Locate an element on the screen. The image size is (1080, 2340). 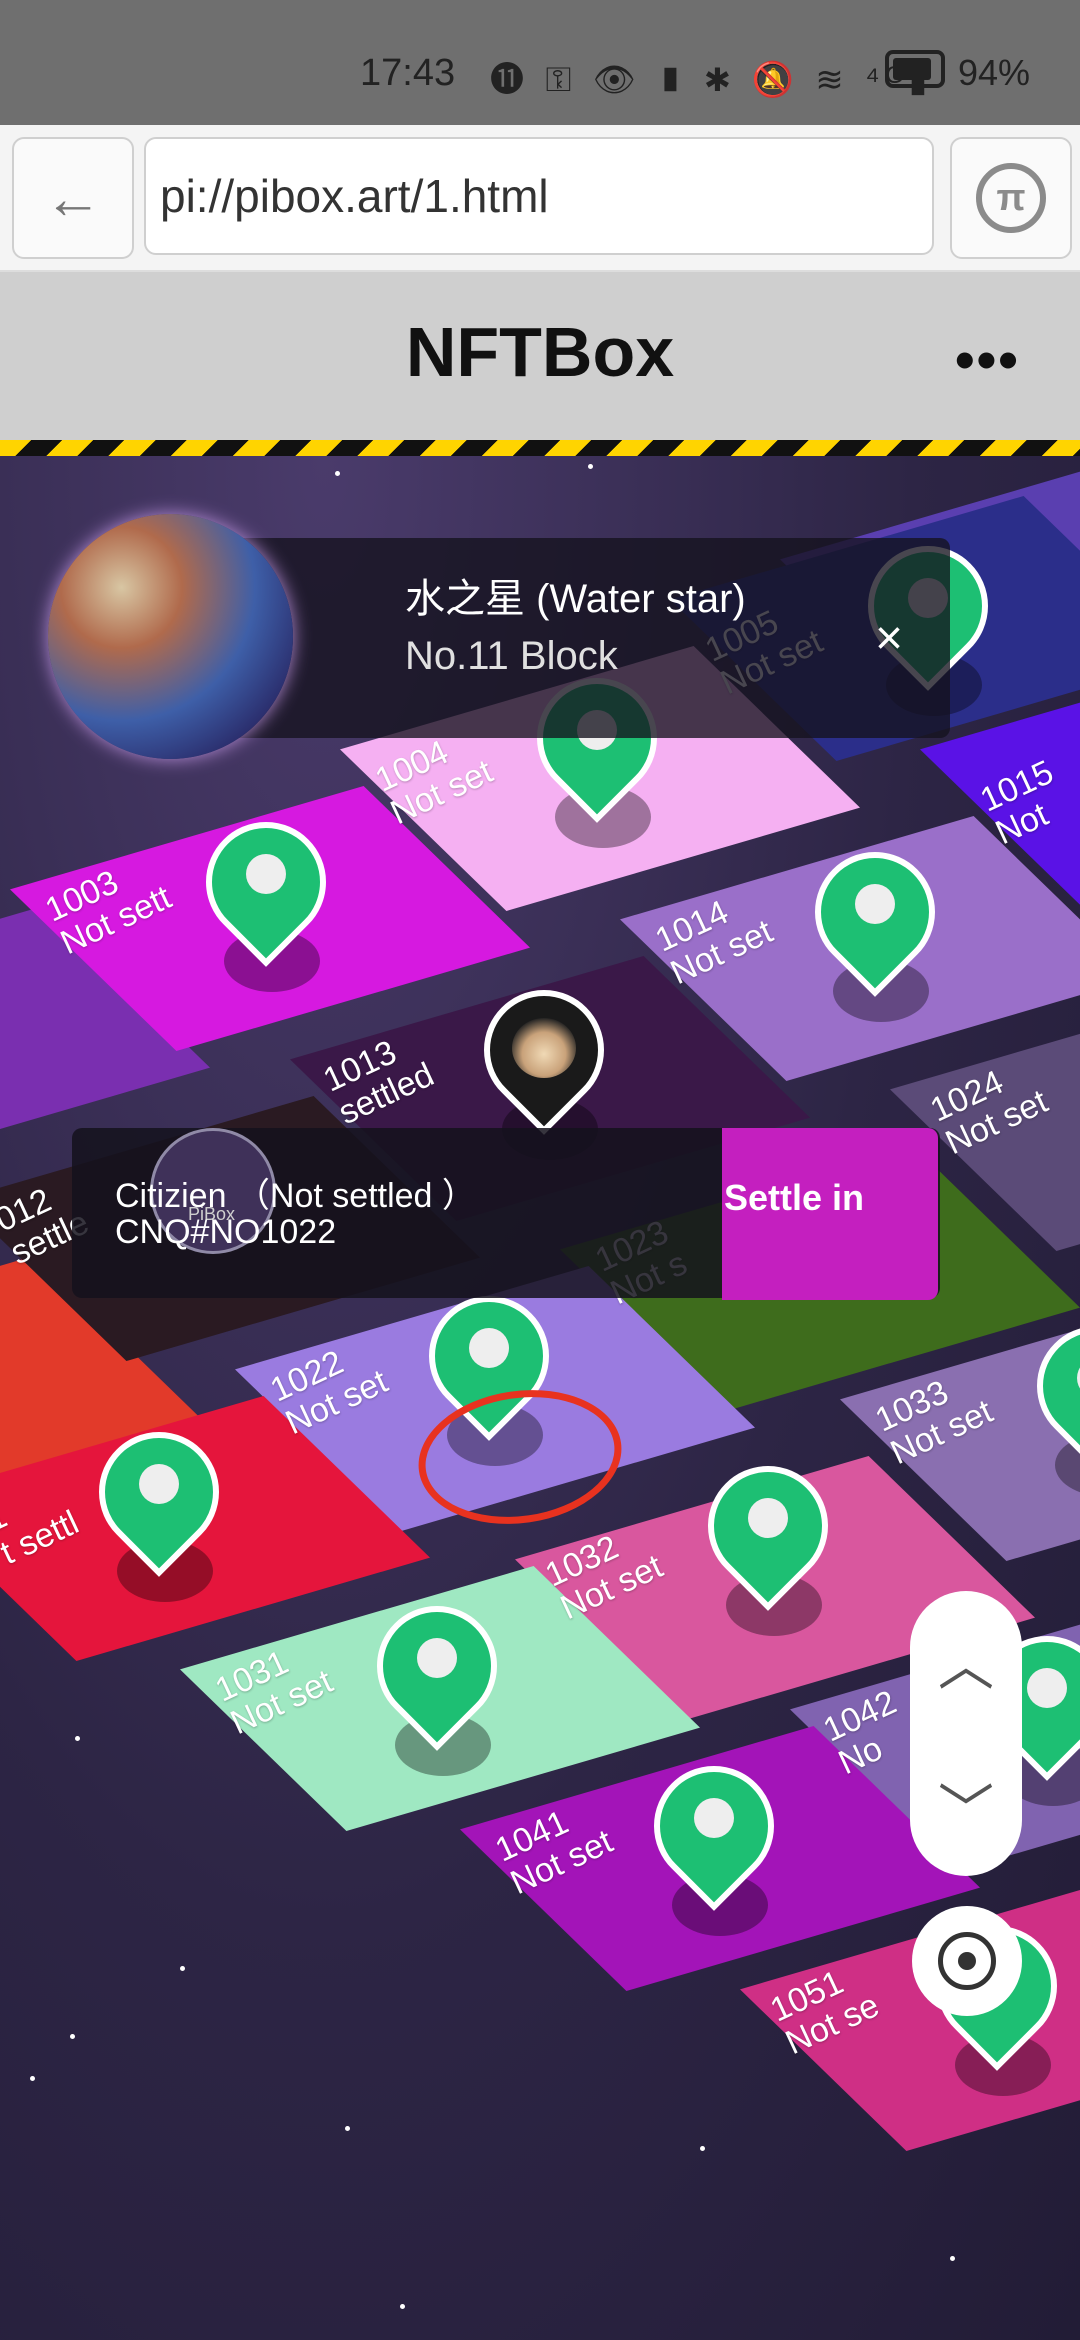
settle-in-button: Settle in is located at coordinates (830, 1214).